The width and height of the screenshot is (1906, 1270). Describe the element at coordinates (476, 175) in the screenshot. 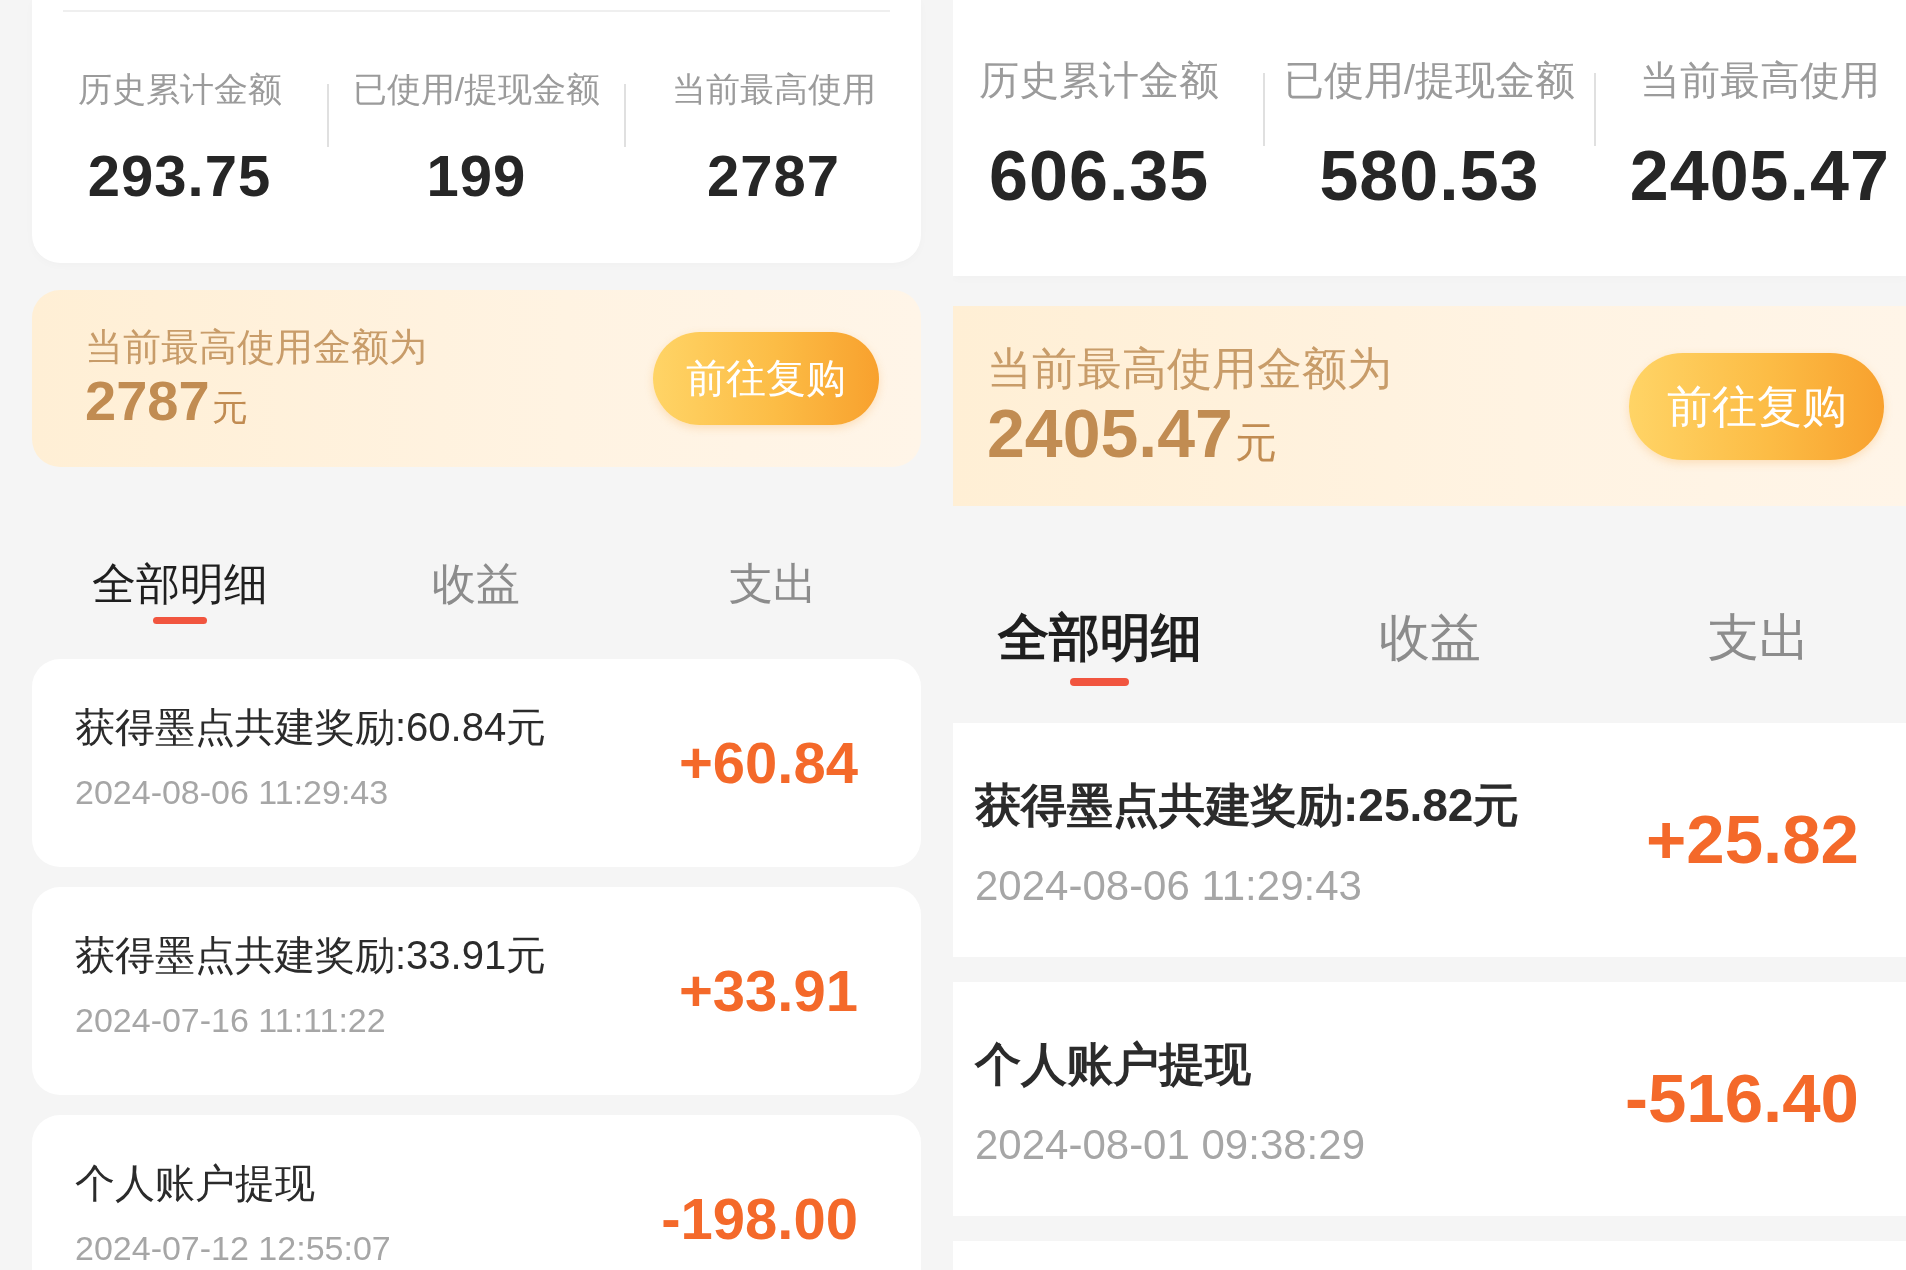

I see `stat-value: 199` at that location.